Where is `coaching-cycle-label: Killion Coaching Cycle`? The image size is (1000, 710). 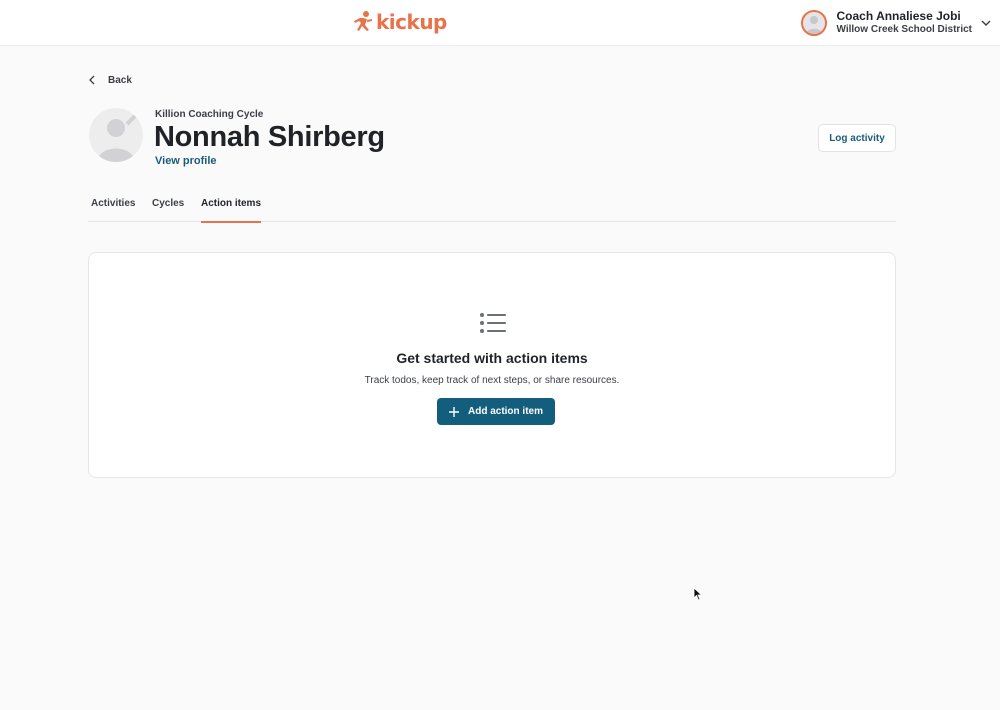
coaching-cycle-label: Killion Coaching Cycle is located at coordinates (209, 114).